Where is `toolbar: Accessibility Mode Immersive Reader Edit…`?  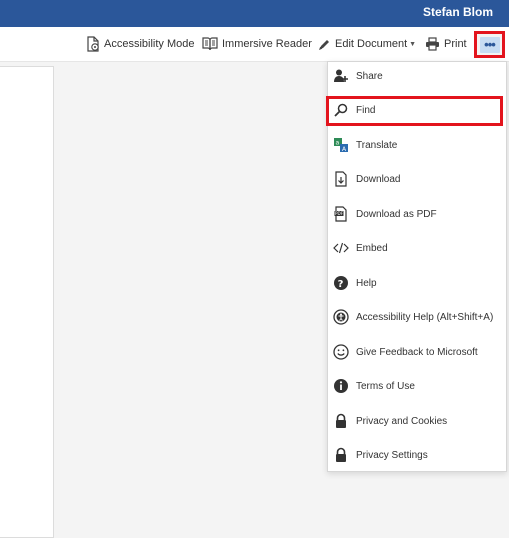 toolbar: Accessibility Mode Immersive Reader Edit… is located at coordinates (254, 44).